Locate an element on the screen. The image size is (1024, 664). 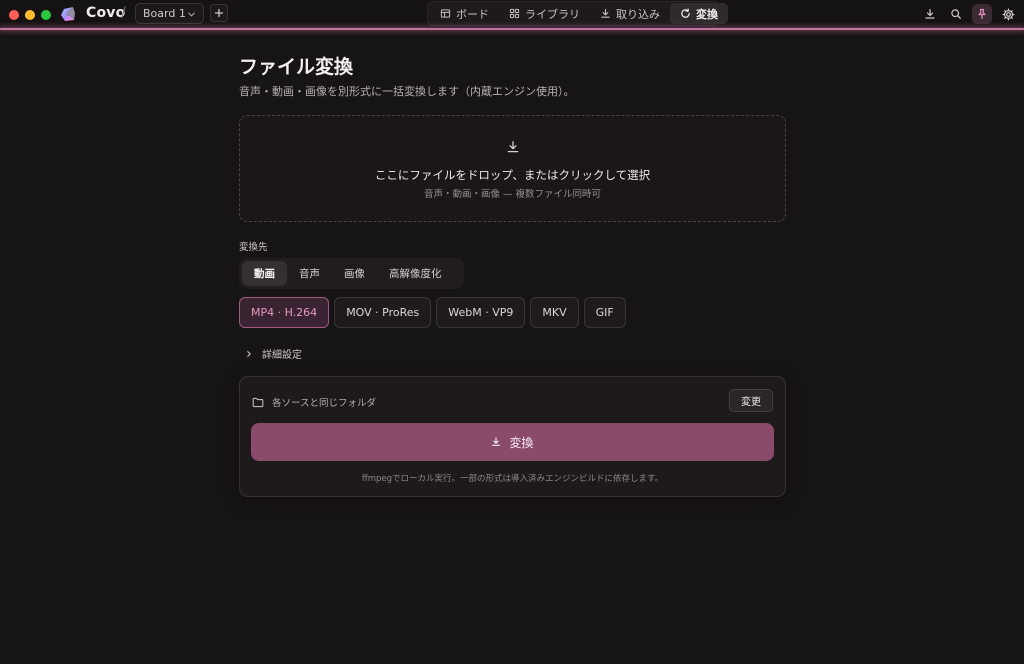
grid-icon is located at coordinates (514, 13).